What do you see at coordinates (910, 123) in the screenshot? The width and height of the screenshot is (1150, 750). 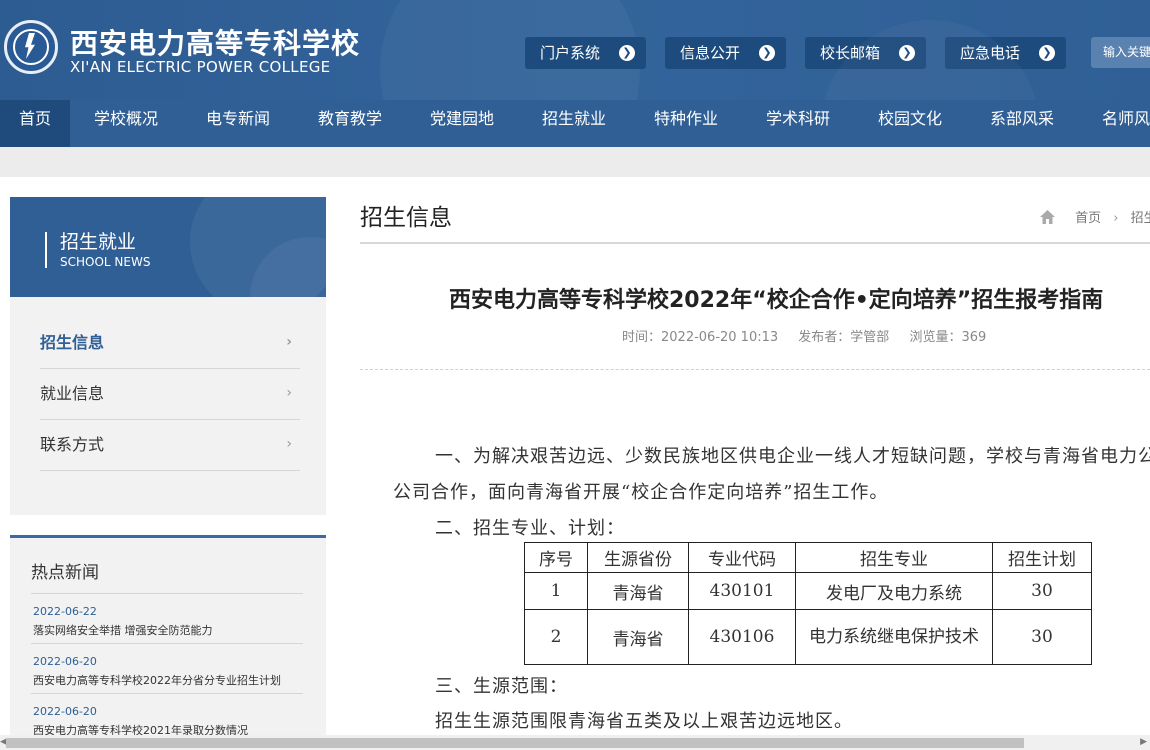 I see `nav-item-campus: 校园文化` at bounding box center [910, 123].